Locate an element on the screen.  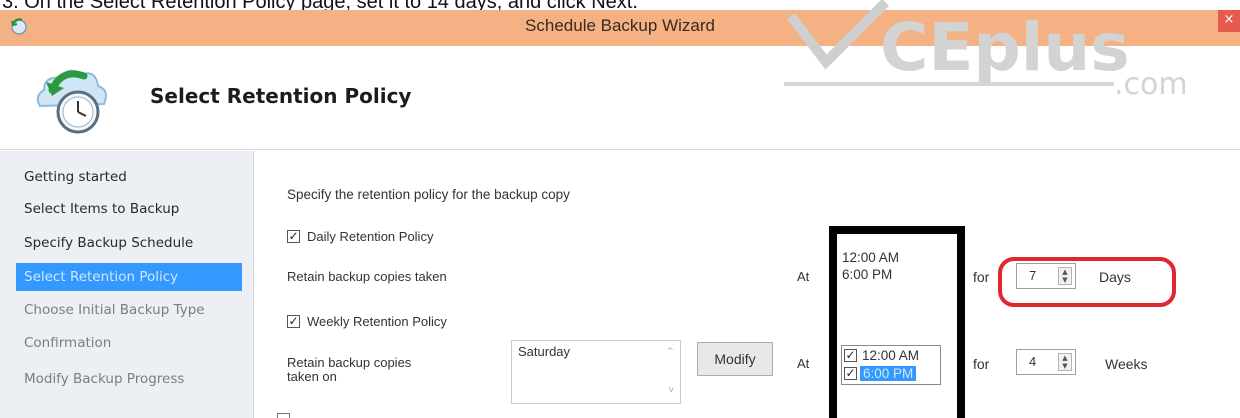
nav-select-items: Select Items to Backup is located at coordinates (129, 209).